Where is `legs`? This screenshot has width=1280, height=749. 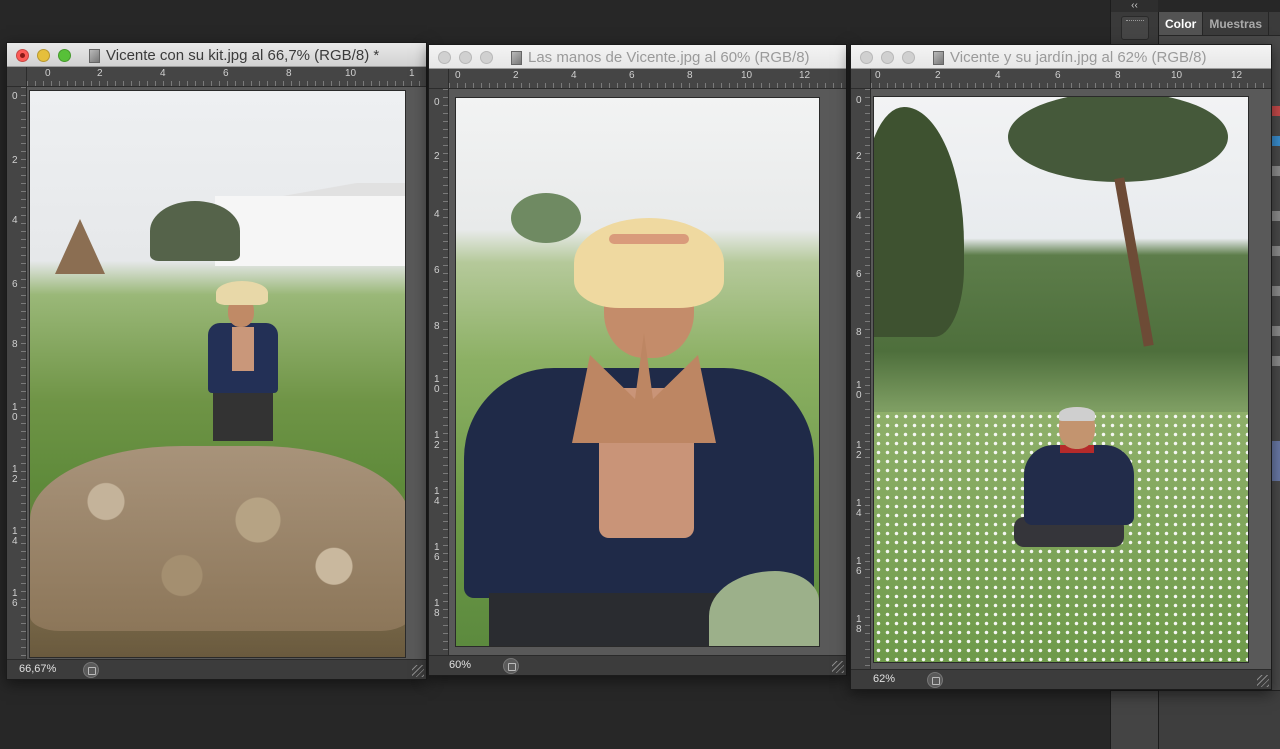
legs is located at coordinates (243, 416).